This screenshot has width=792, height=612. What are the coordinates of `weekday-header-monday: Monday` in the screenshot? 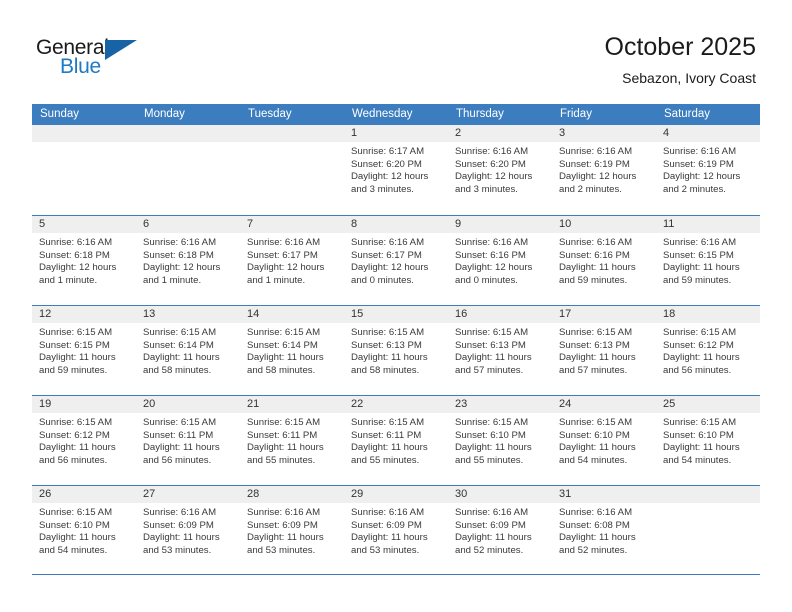 It's located at (164, 114).